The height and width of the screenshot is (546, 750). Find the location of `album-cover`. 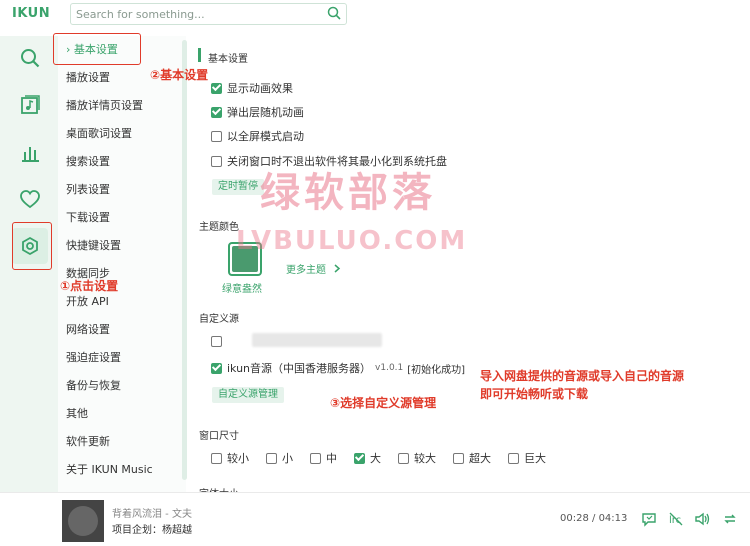

album-cover is located at coordinates (83, 521).